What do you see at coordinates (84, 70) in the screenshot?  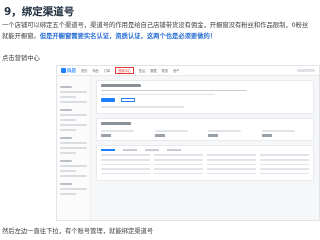 I see `nav-home: 首页` at bounding box center [84, 70].